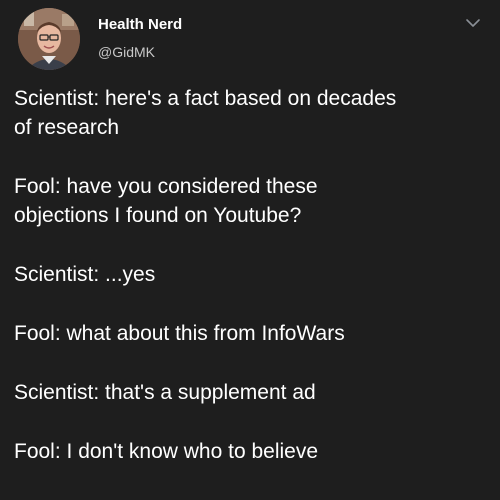 The image size is (500, 500). I want to click on paragraph: Fool: what about this from InfoWars, so click(250, 333).